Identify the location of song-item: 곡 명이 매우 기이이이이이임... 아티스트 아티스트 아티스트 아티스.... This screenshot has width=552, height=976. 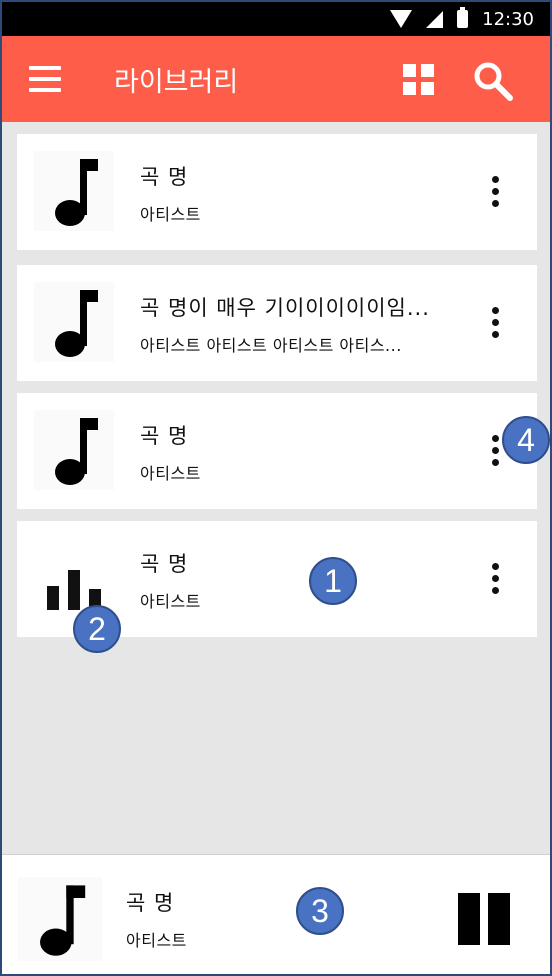
(277, 323).